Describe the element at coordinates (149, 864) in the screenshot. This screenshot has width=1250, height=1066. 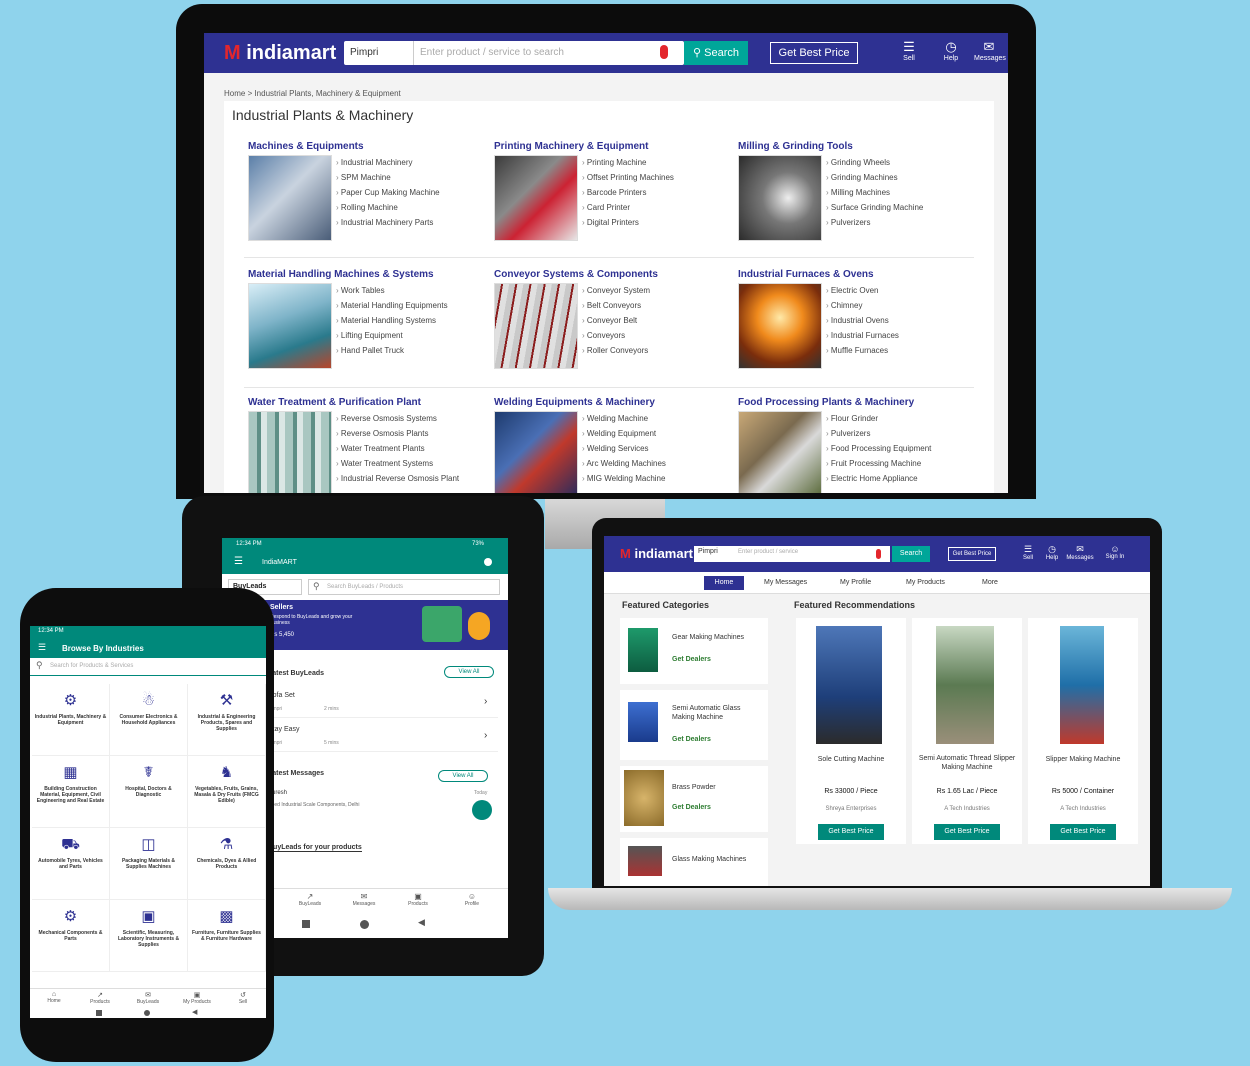
I see `industry-tile: ◫ Packaging Materials & Supplies Machines` at that location.